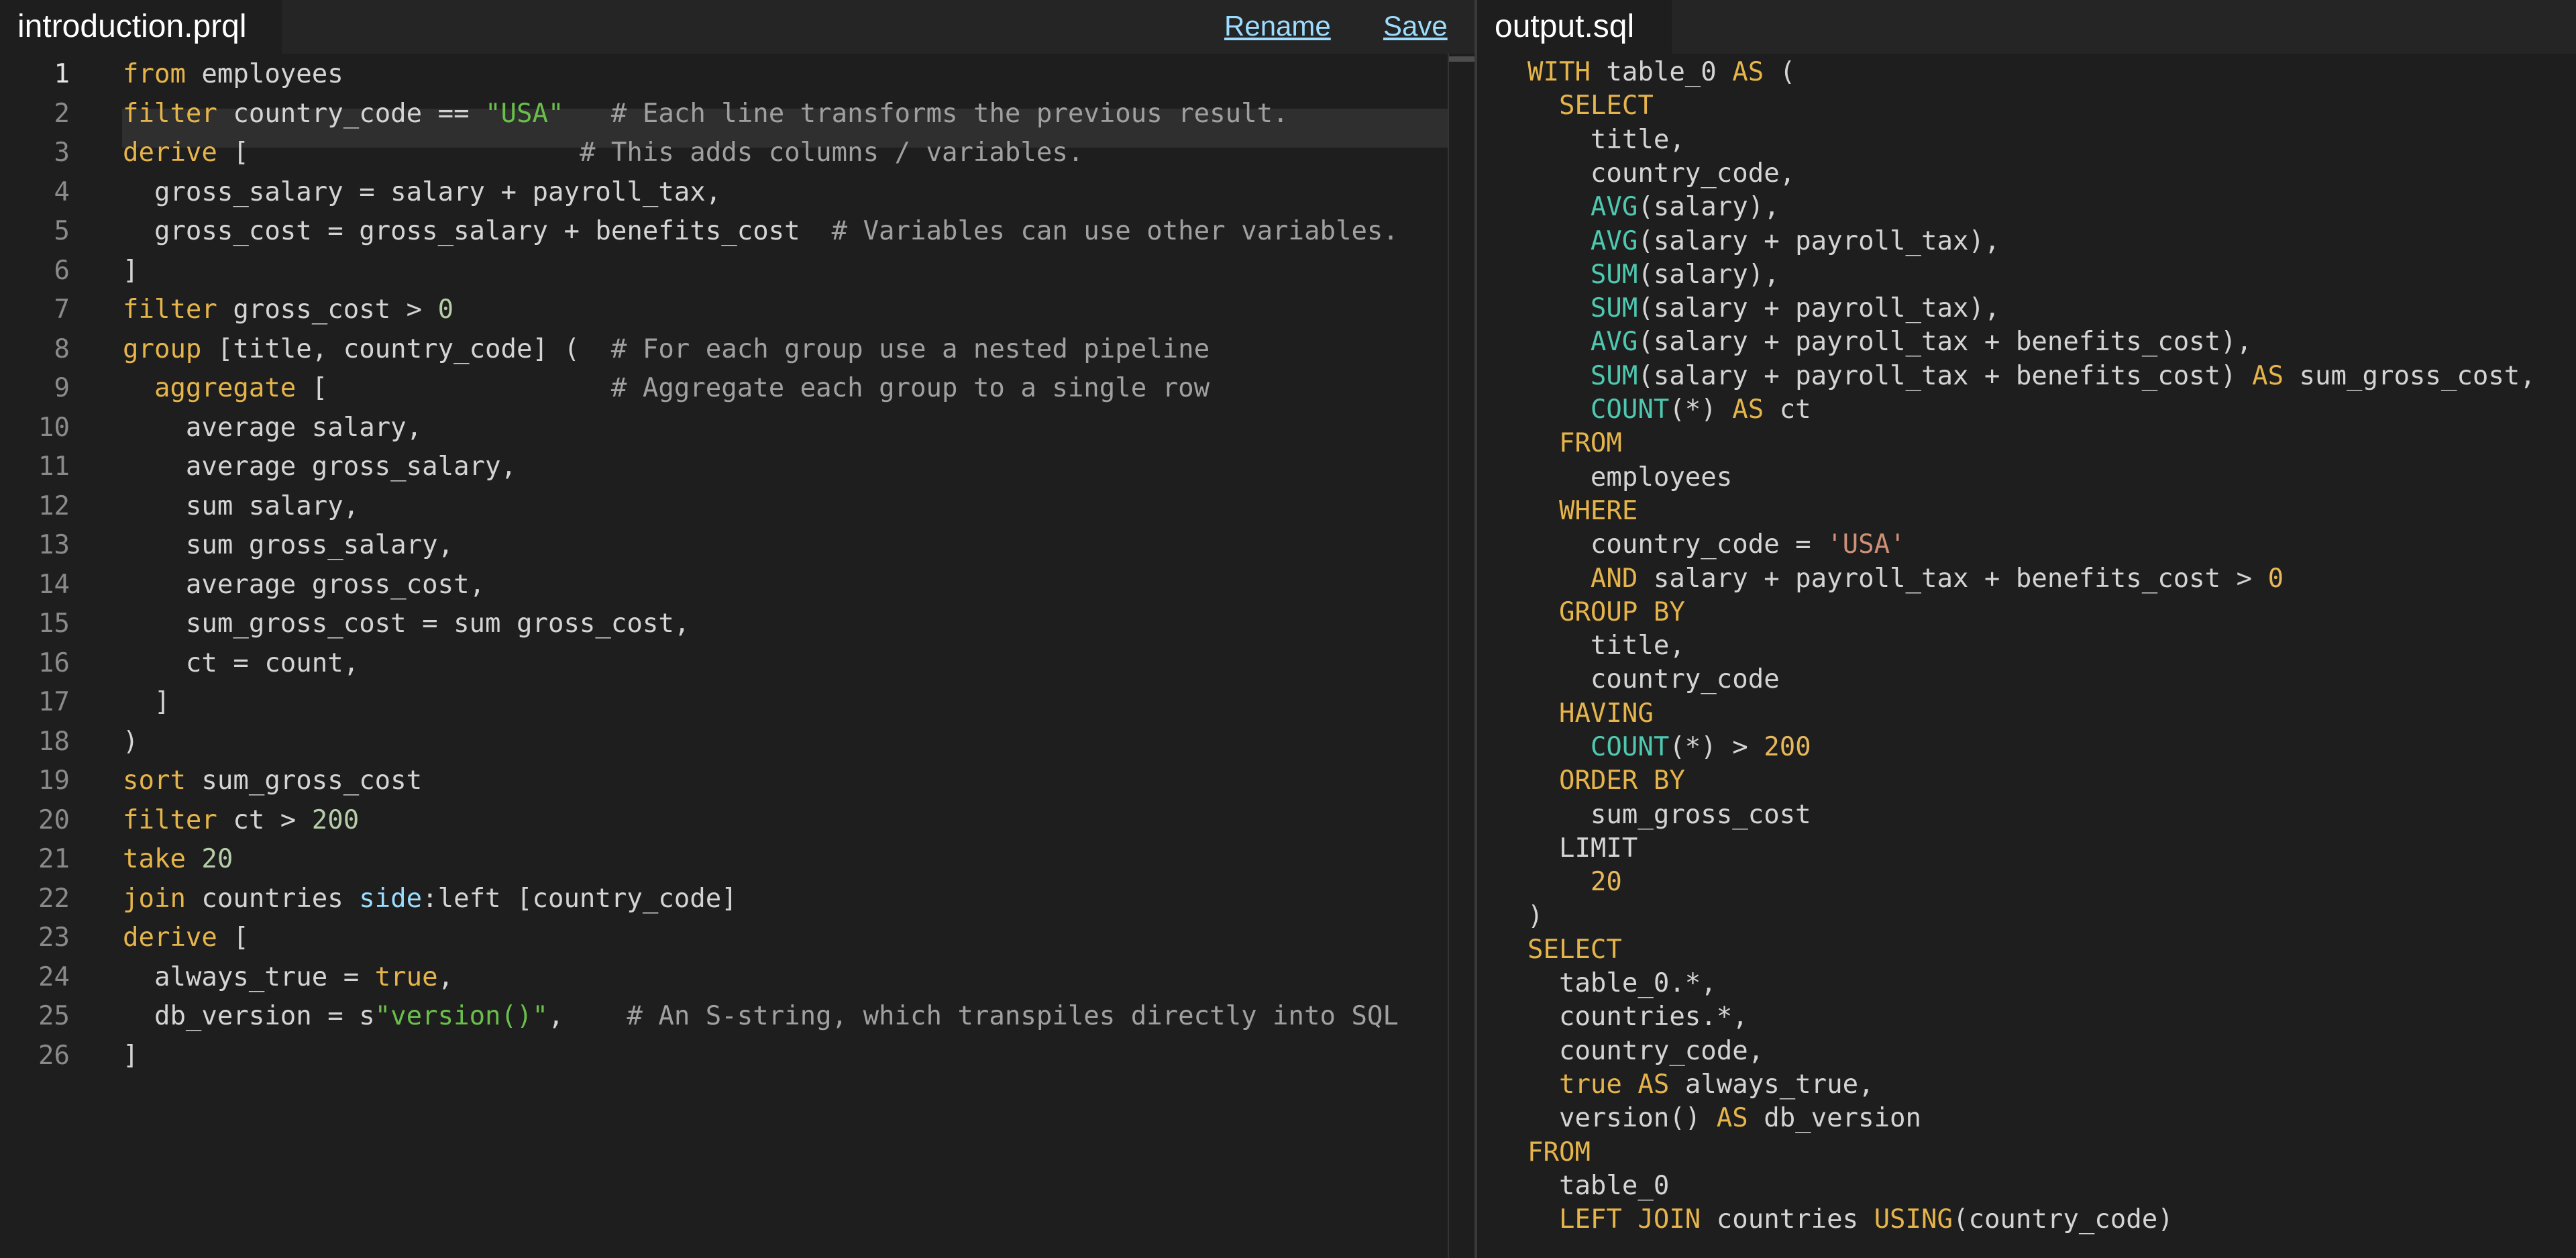 This screenshot has width=2576, height=1258. I want to click on sql-line: table_0, so click(1598, 1186).